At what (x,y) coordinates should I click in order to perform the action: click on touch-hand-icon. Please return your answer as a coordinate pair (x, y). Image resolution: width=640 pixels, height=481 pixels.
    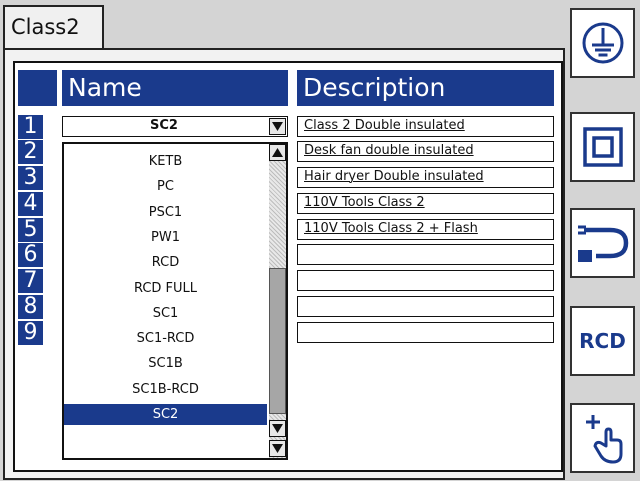
    Looking at the image, I should click on (603, 439).